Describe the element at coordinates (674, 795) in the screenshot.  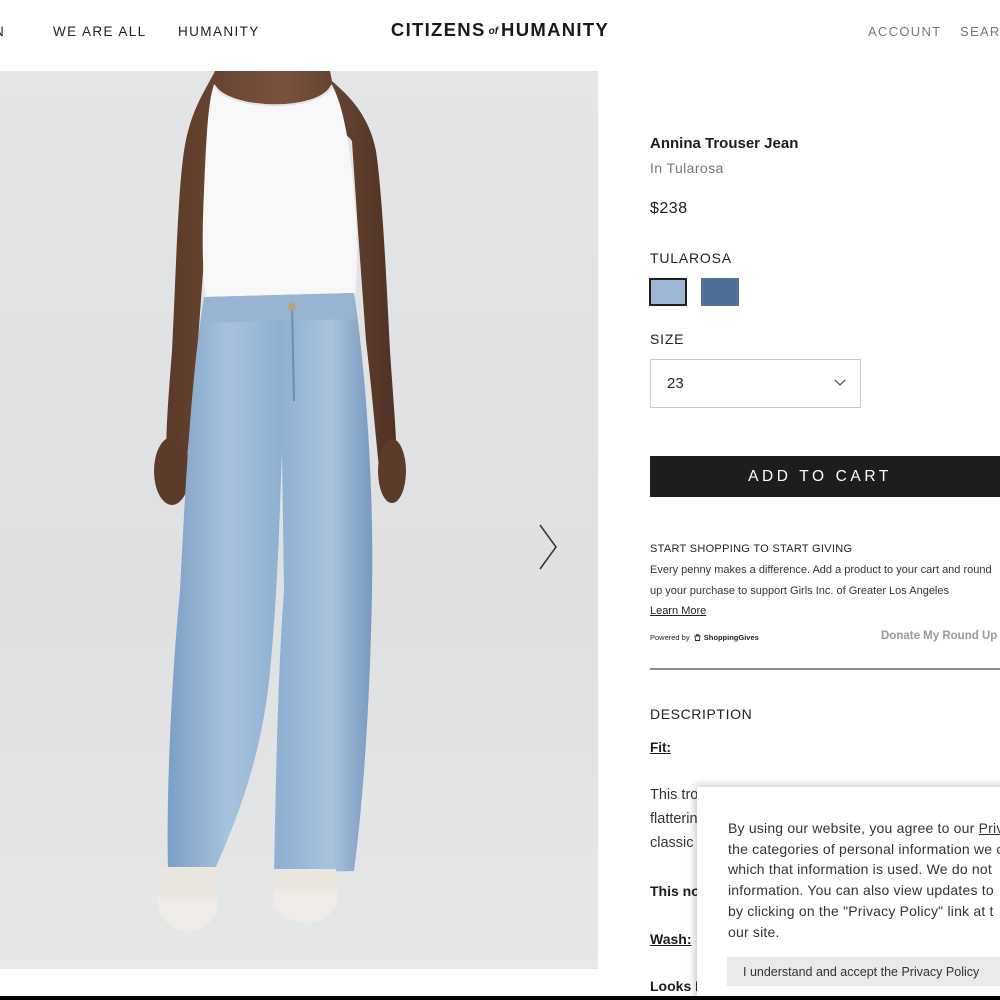
I see `description-line-1: This tro` at that location.